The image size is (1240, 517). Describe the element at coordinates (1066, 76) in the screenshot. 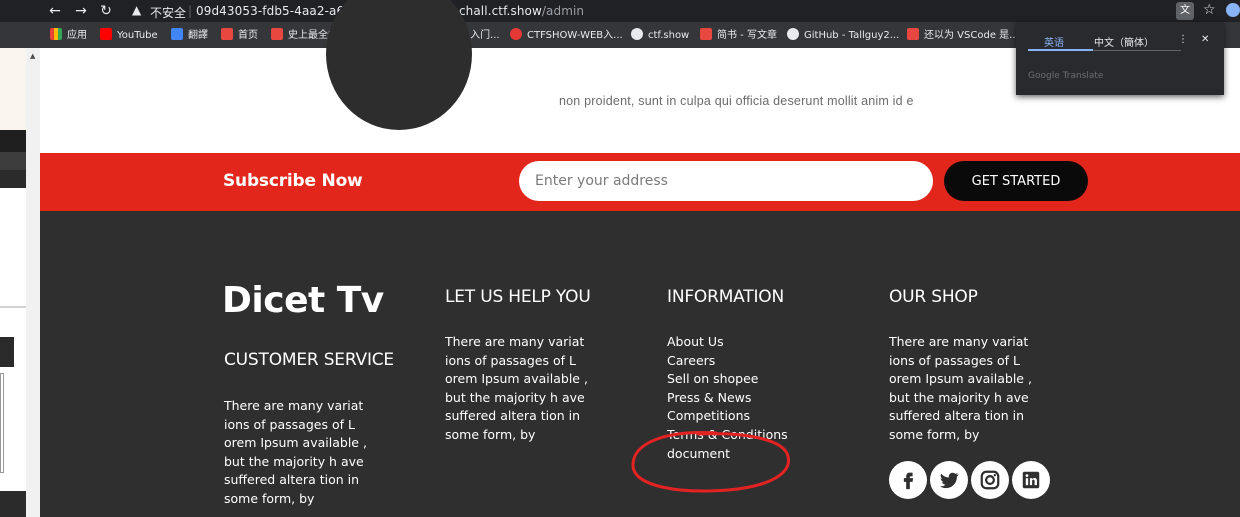

I see `translate-footer: Google Translate` at that location.